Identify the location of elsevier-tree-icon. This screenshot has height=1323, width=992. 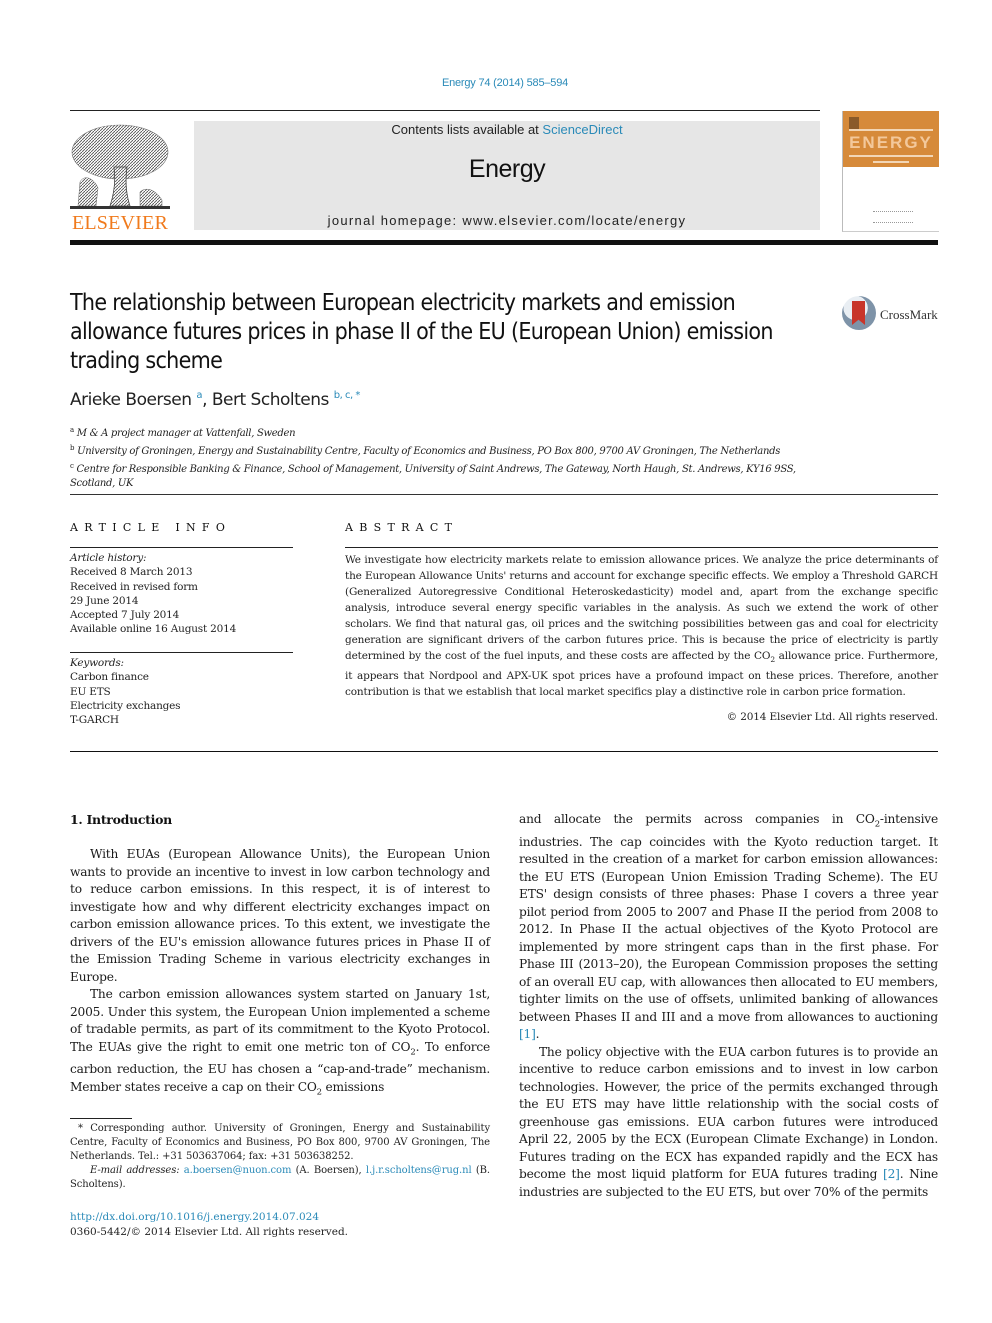
(120, 166).